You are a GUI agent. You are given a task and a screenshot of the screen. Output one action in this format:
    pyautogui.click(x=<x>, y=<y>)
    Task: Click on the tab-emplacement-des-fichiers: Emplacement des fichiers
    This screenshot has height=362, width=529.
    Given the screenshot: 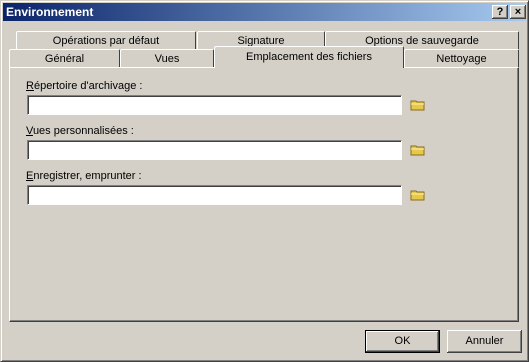 What is the action you would take?
    pyautogui.click(x=309, y=57)
    